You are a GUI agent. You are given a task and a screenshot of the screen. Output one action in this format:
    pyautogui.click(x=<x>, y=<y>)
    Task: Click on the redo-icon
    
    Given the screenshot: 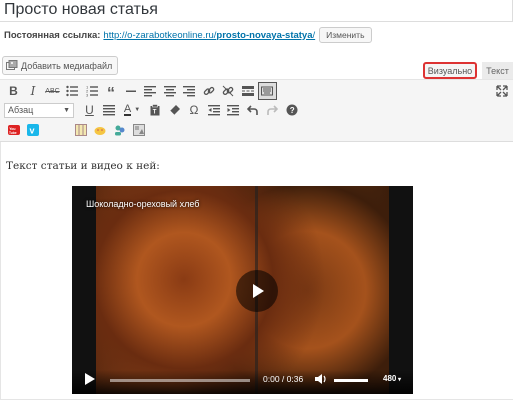 What is the action you would take?
    pyautogui.click(x=272, y=110)
    